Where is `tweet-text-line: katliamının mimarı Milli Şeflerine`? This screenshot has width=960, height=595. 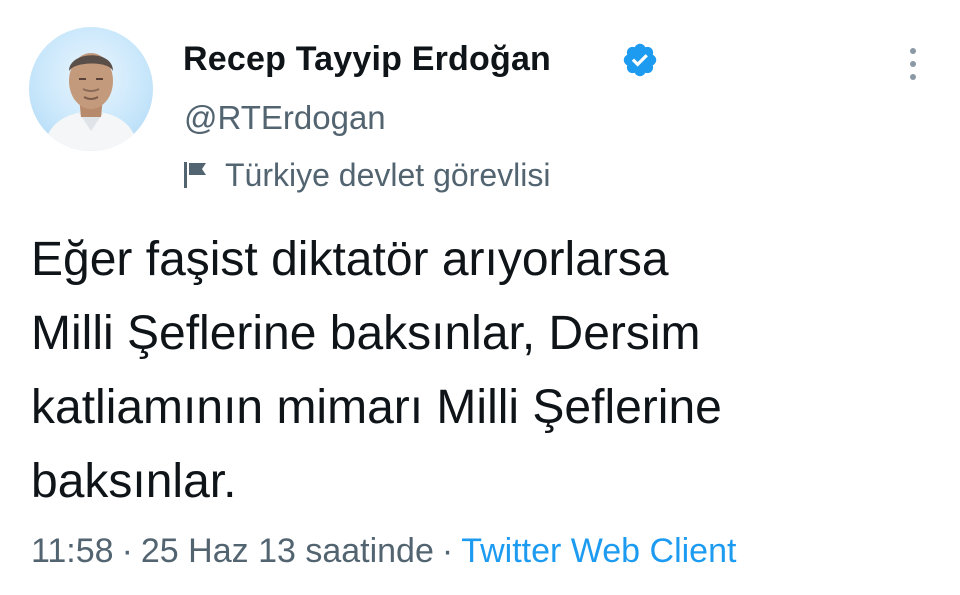 tweet-text-line: katliamının mimarı Milli Şeflerine is located at coordinates (376, 407).